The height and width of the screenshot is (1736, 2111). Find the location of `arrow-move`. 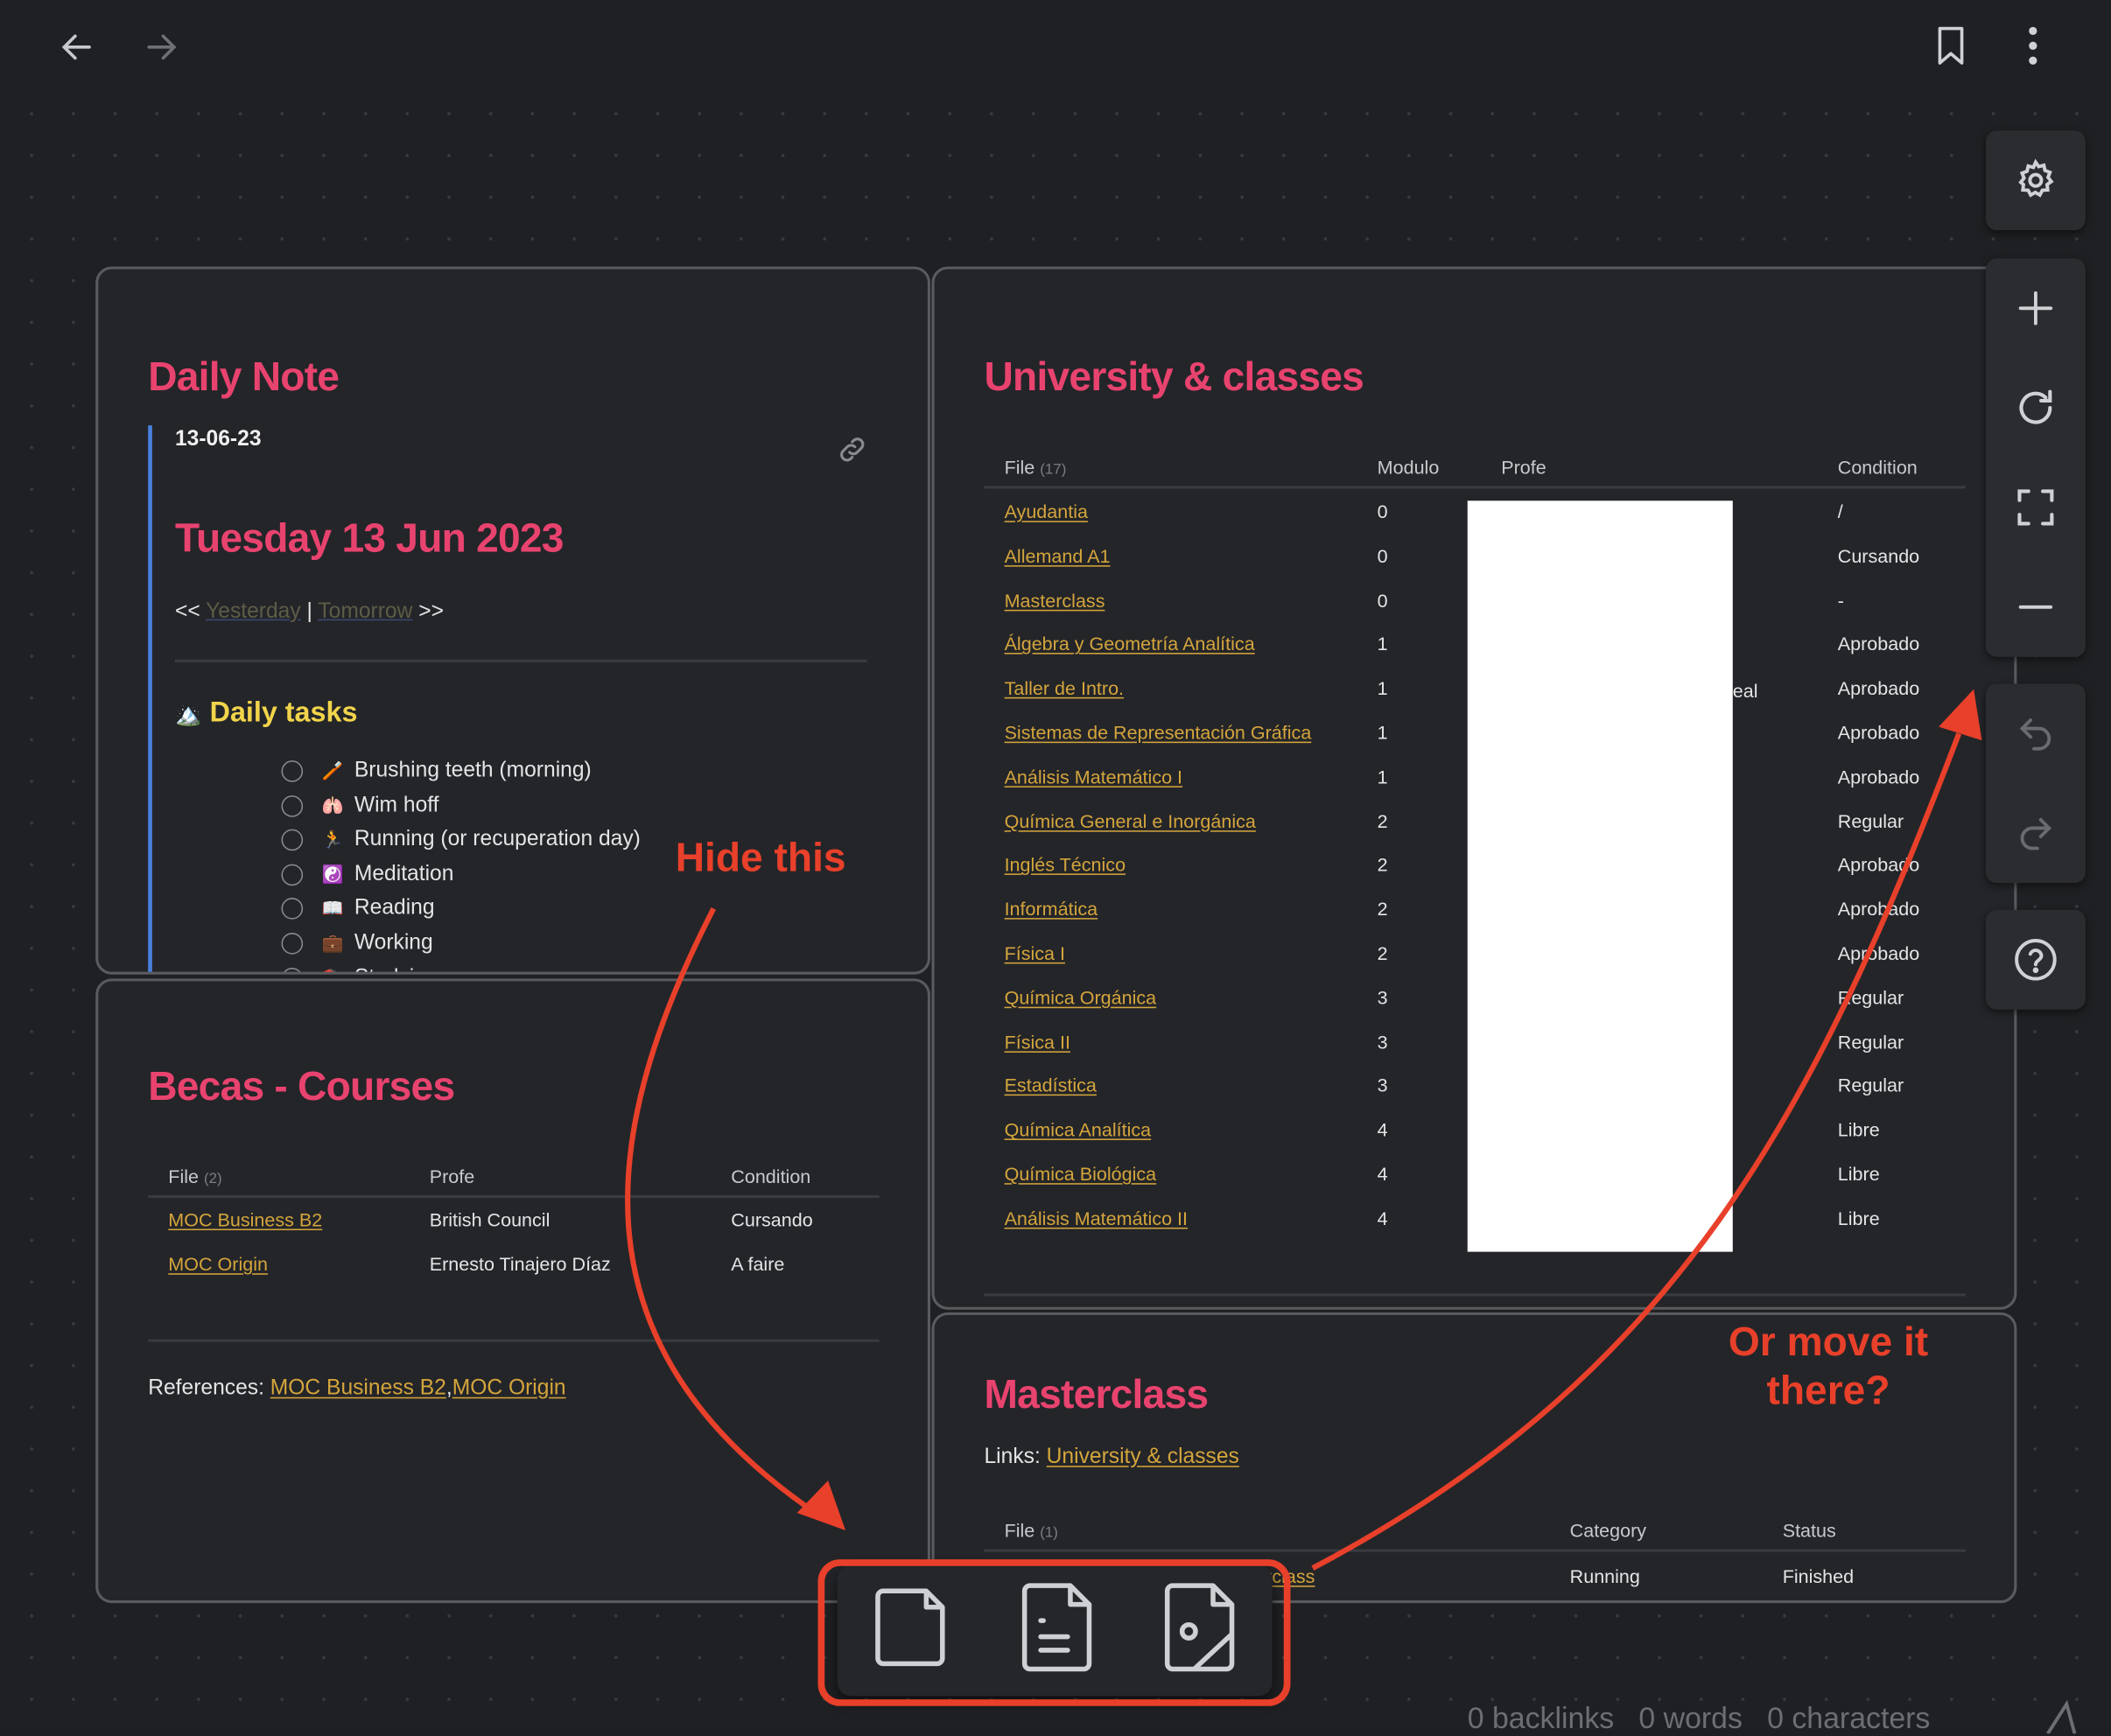

arrow-move is located at coordinates (1636, 1151).